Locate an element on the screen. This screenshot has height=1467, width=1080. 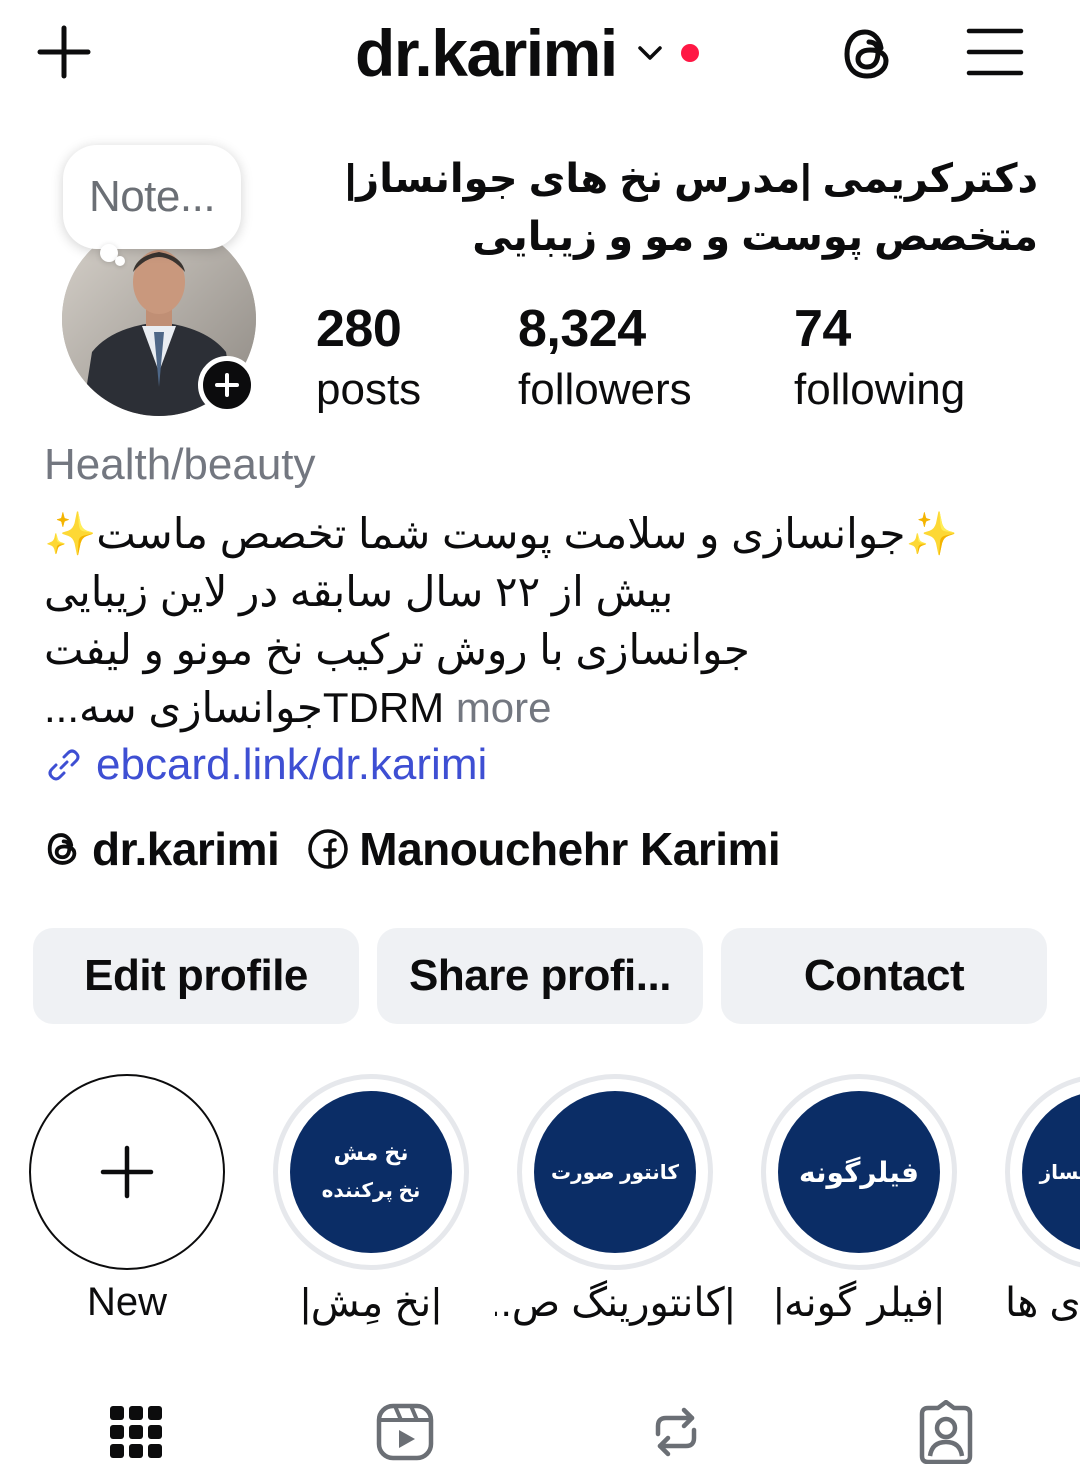
facebook-name: Manouchehr Karimi is located at coordinates (570, 849).